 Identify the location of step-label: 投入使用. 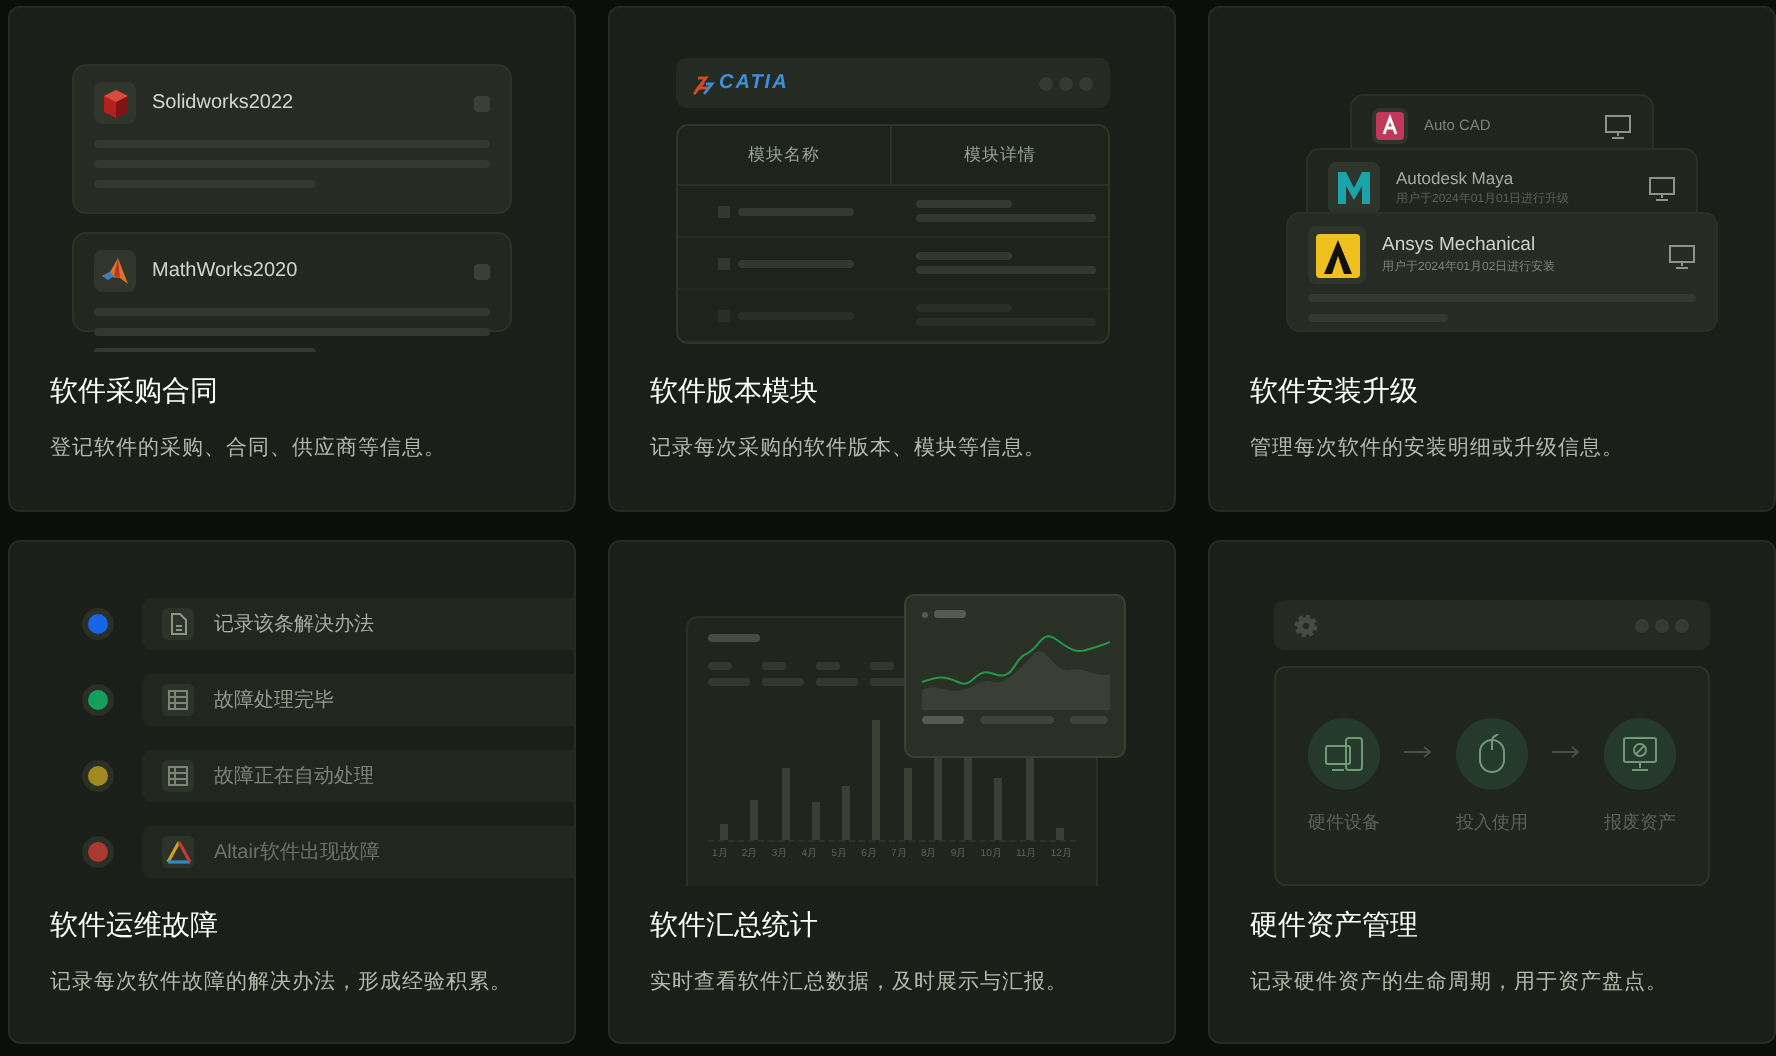
(1492, 823).